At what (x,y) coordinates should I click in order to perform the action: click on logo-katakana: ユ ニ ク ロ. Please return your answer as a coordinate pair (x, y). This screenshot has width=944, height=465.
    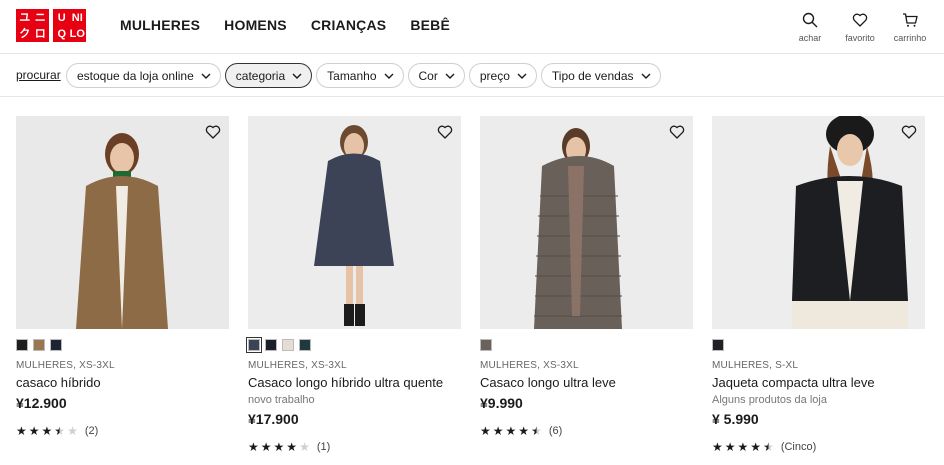
    Looking at the image, I should click on (32, 25).